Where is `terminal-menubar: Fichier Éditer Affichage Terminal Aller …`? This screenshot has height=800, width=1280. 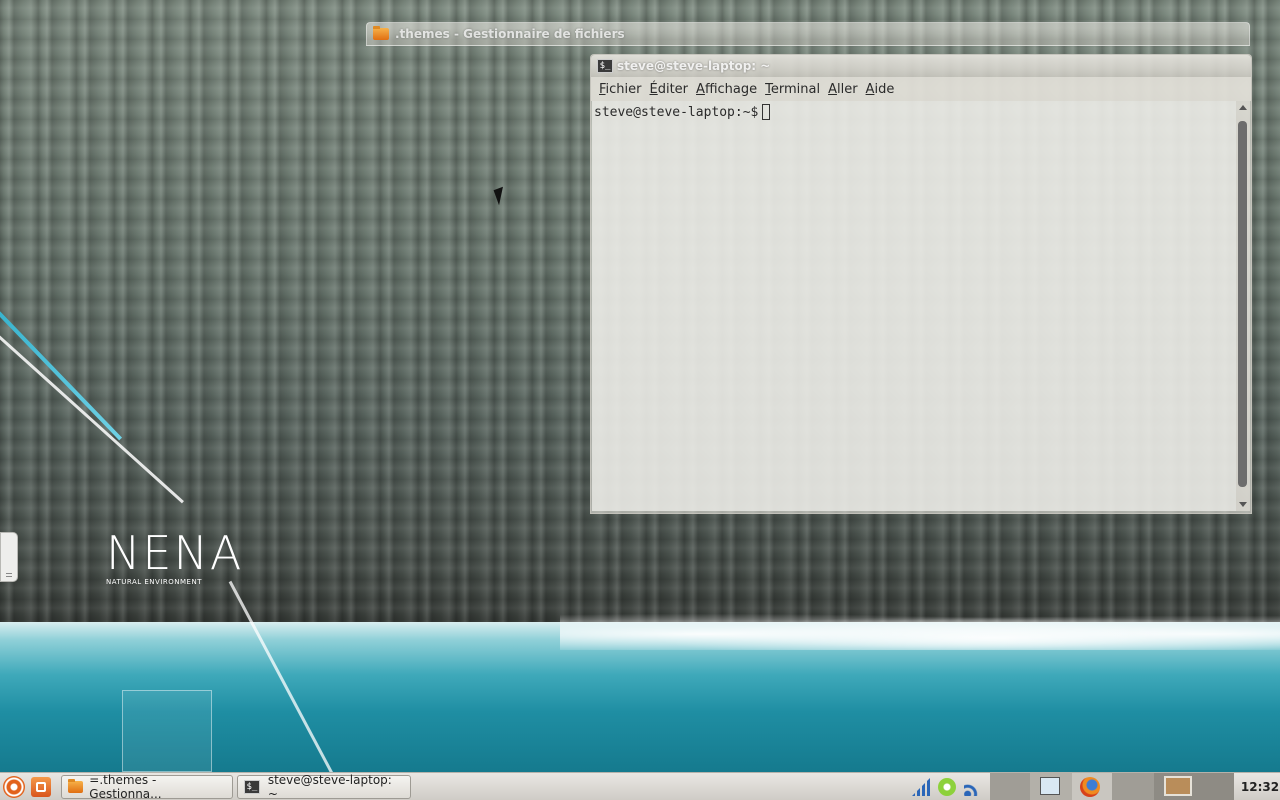 terminal-menubar: Fichier Éditer Affichage Terminal Aller … is located at coordinates (921, 89).